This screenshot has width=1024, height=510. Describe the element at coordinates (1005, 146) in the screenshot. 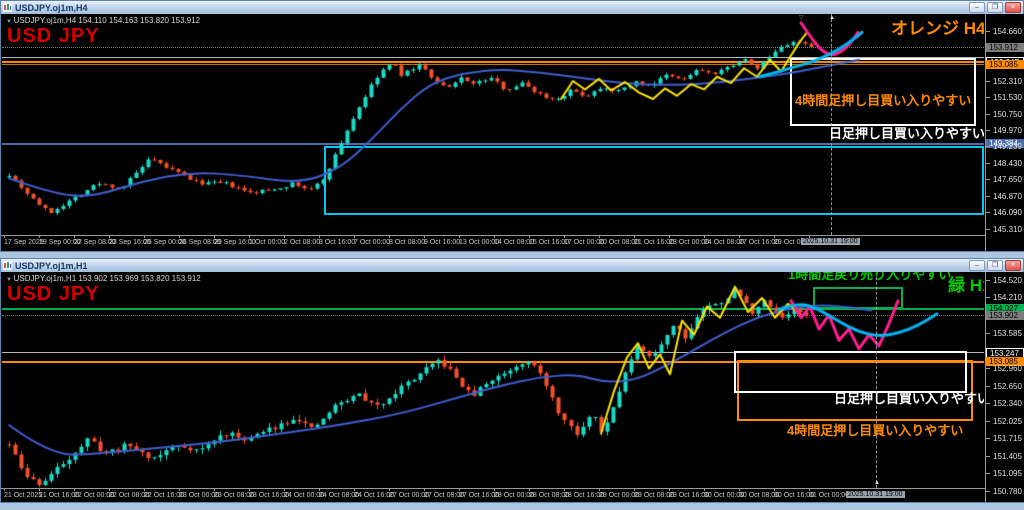

I see `price-tick: 149.239` at that location.